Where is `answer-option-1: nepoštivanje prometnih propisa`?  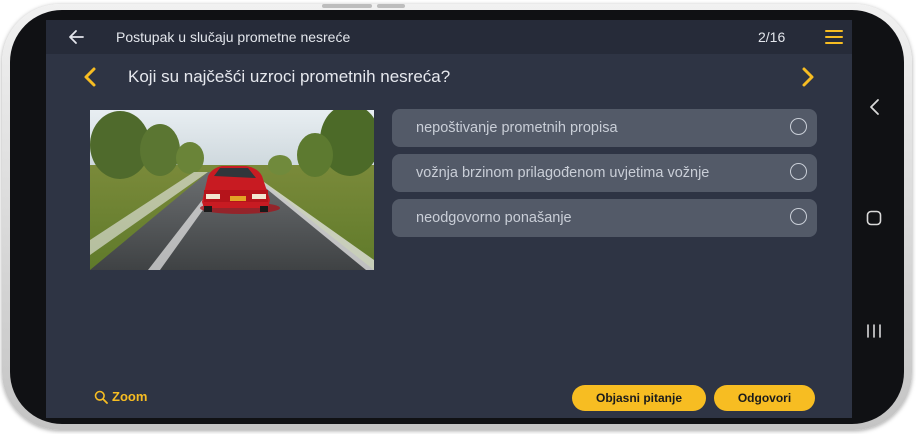 answer-option-1: nepoštivanje prometnih propisa is located at coordinates (604, 128).